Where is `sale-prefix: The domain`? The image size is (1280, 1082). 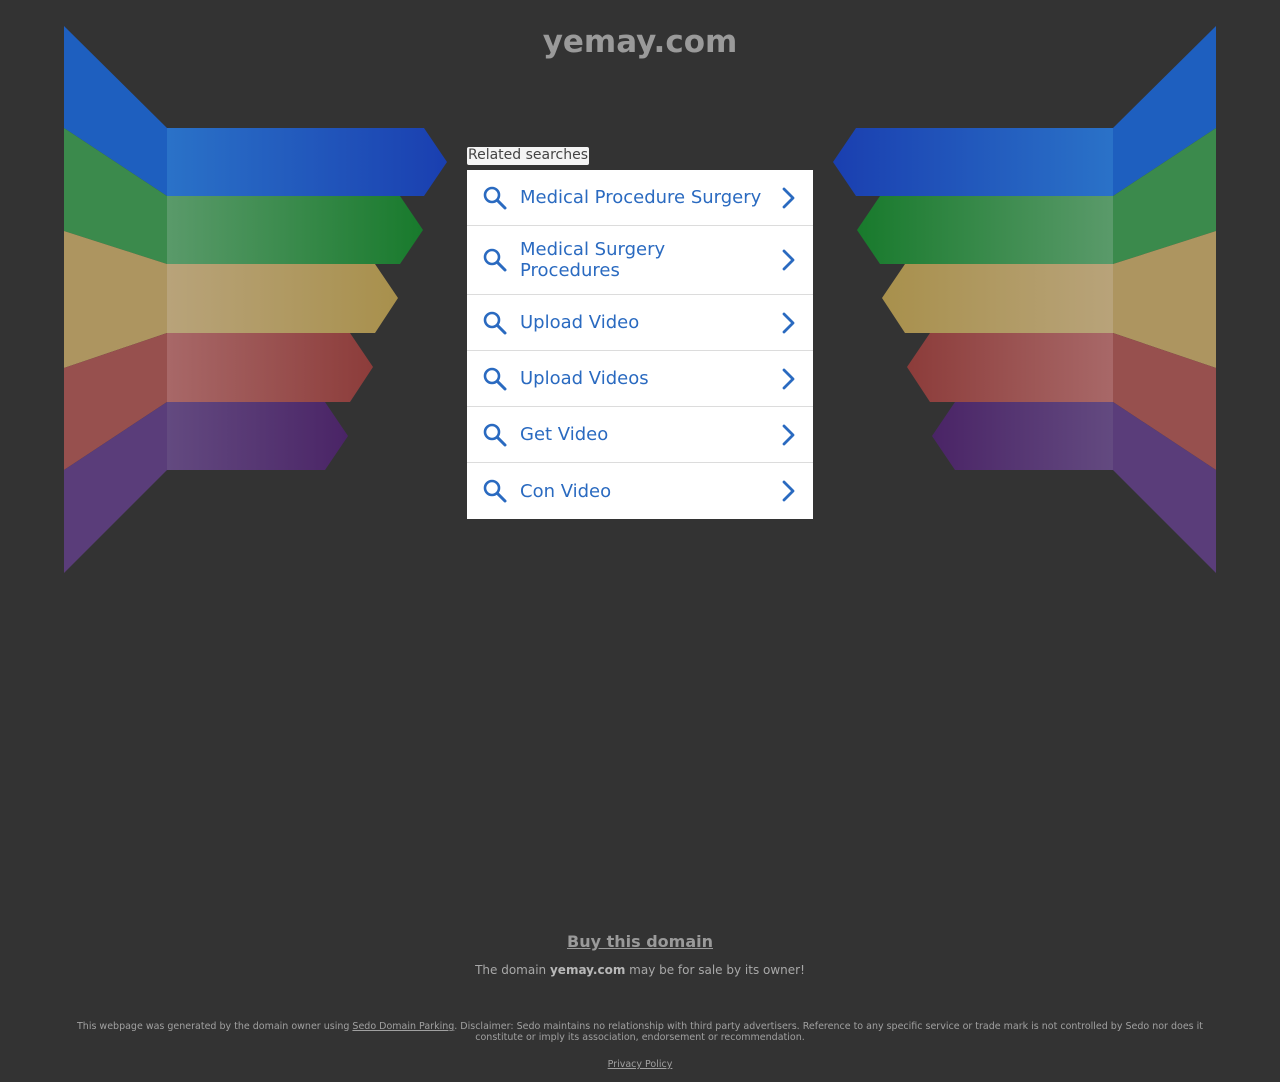
sale-prefix: The domain is located at coordinates (511, 970).